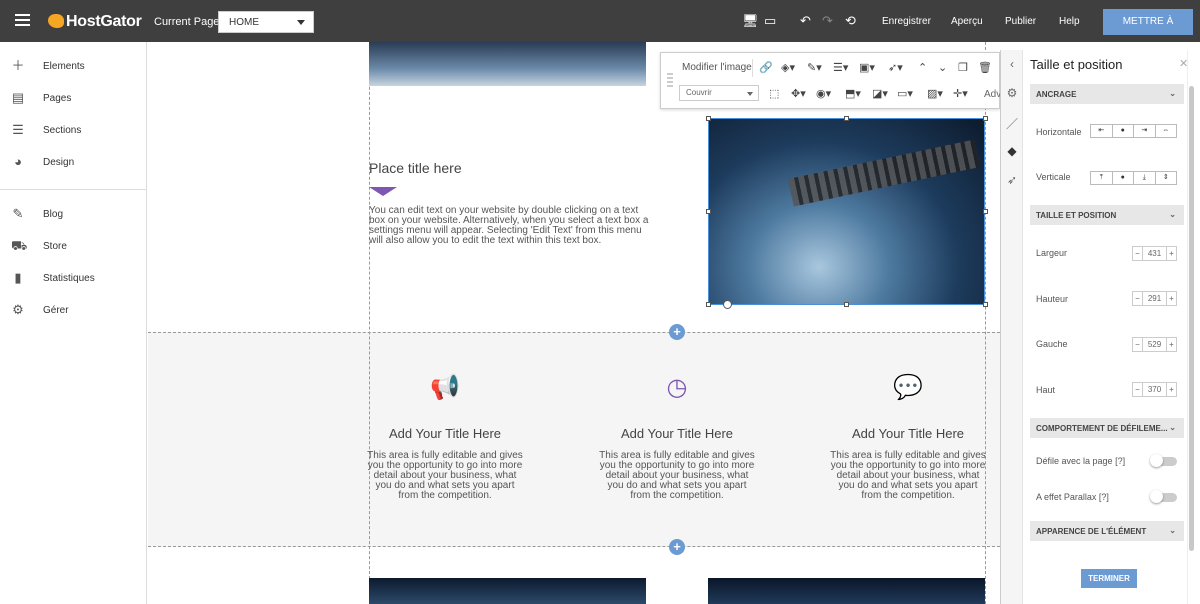 This screenshot has height=604, width=1200. I want to click on sidebar-item-blog: ✎ Blog, so click(73, 214).